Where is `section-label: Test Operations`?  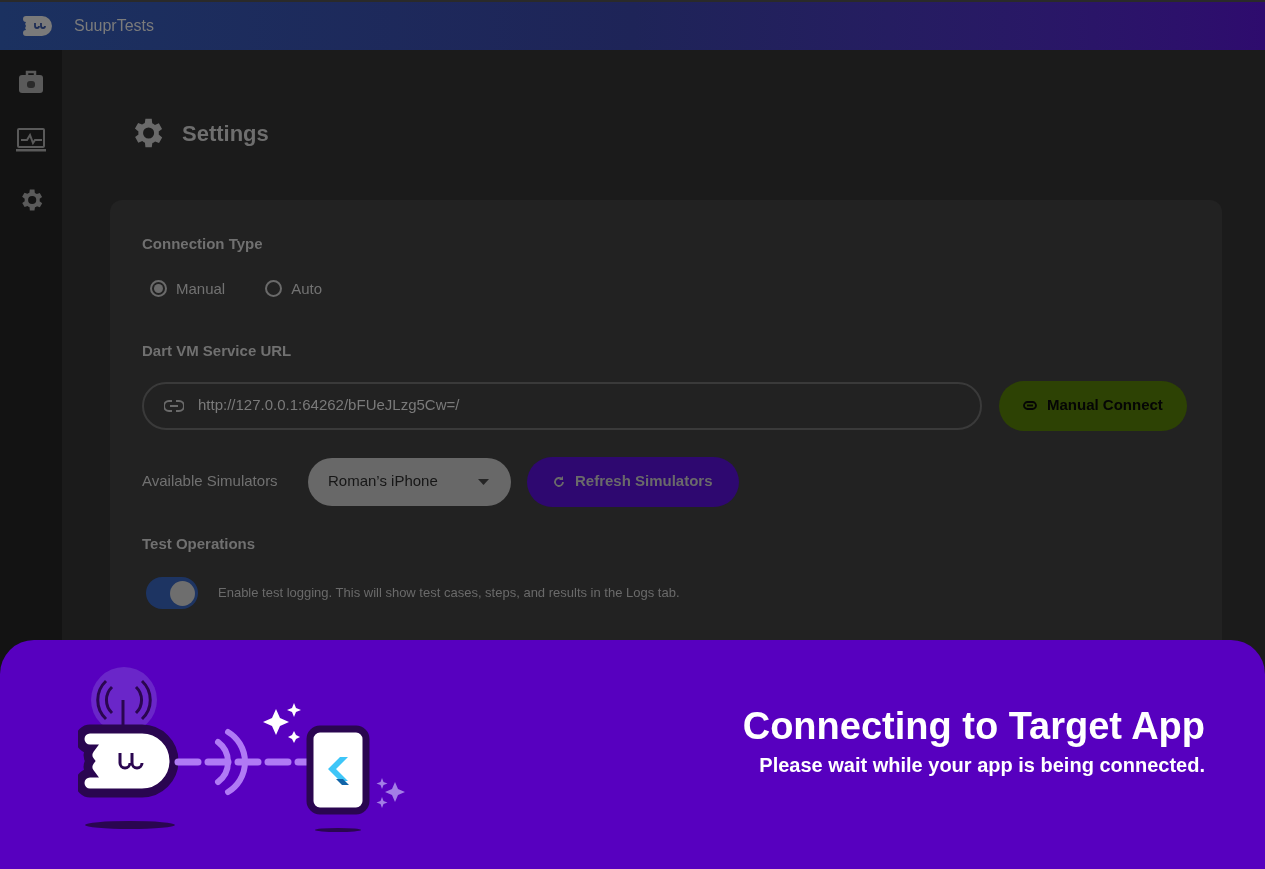
section-label: Test Operations is located at coordinates (199, 543).